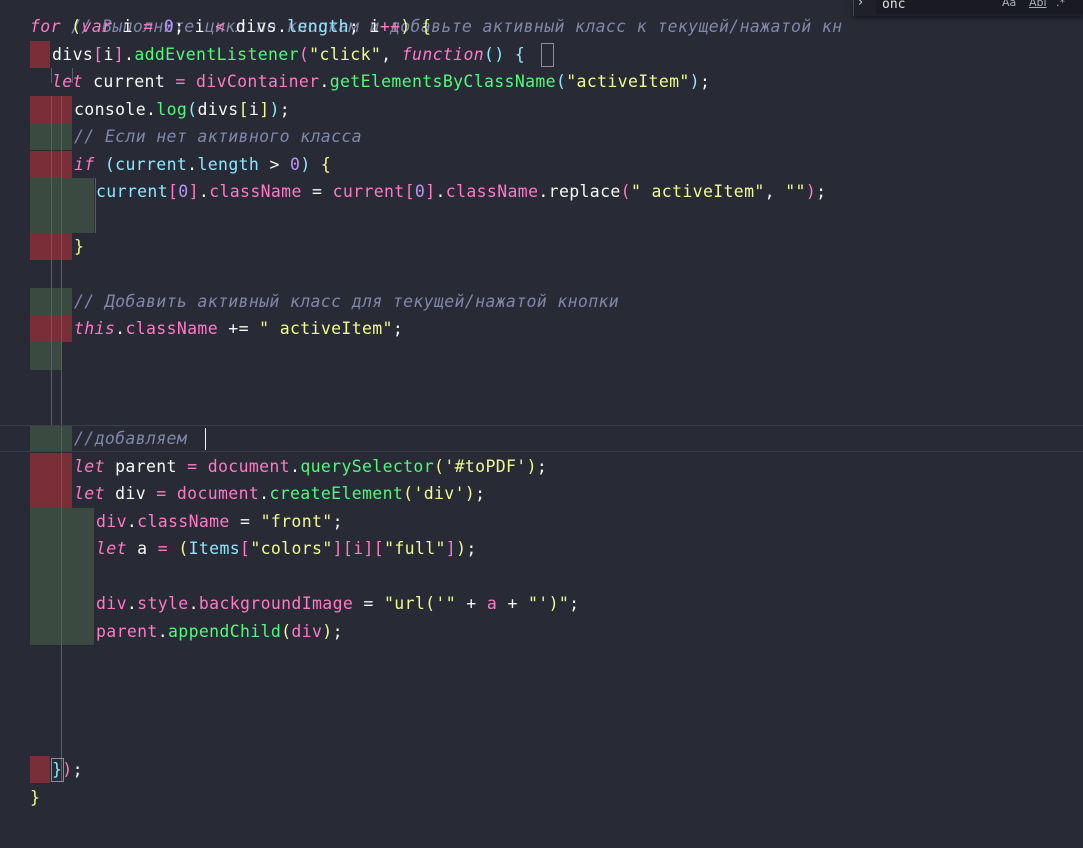  Describe the element at coordinates (286, 548) in the screenshot. I see `code-line: let a = (Items["colors"][i]["full"]);` at that location.